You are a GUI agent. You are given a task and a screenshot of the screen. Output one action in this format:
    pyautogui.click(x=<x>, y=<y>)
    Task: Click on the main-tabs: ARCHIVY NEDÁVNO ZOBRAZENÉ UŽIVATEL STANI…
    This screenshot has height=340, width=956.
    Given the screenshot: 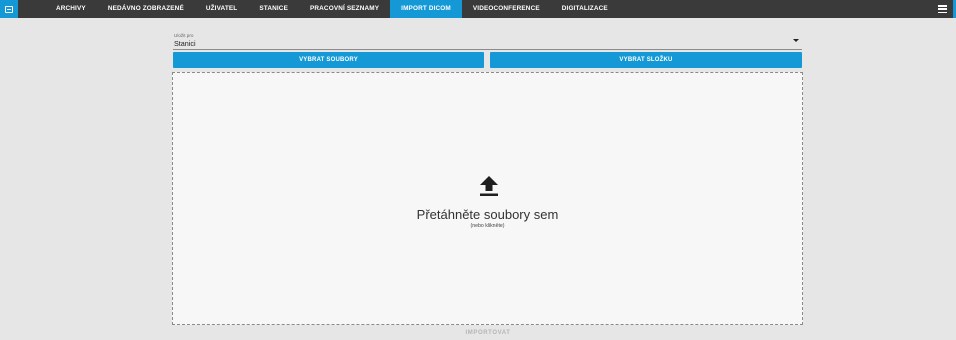 What is the action you would take?
    pyautogui.click(x=332, y=9)
    